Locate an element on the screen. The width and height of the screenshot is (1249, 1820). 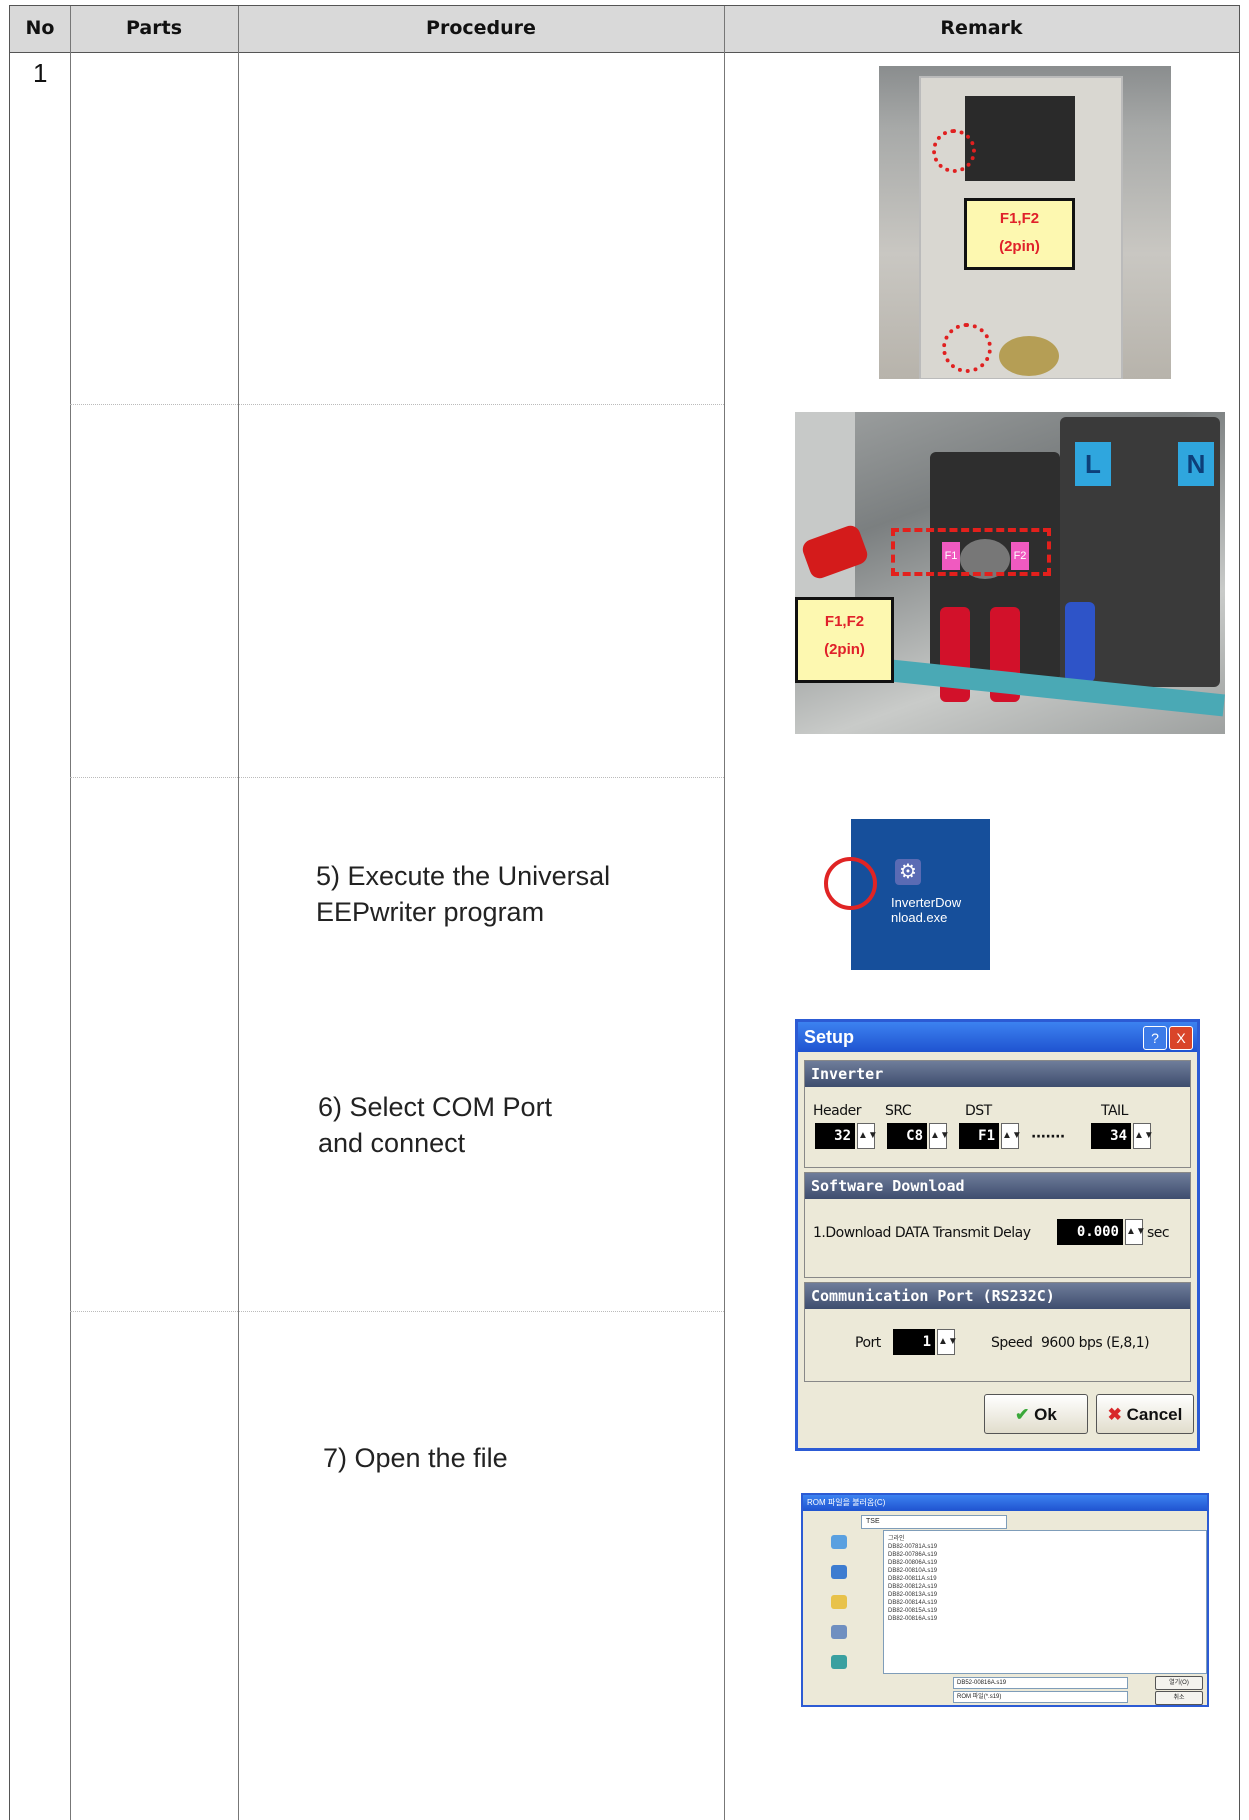
delay-unit: sec is located at coordinates (1158, 1233).